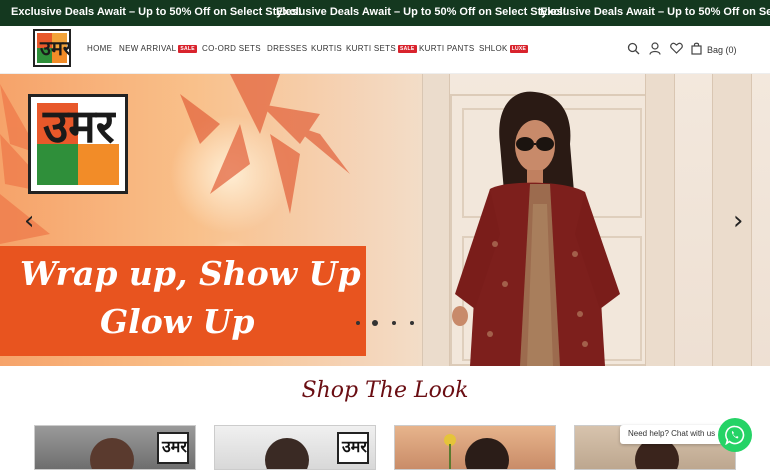 The height and width of the screenshot is (470, 770). I want to click on flower-icon, so click(450, 451).